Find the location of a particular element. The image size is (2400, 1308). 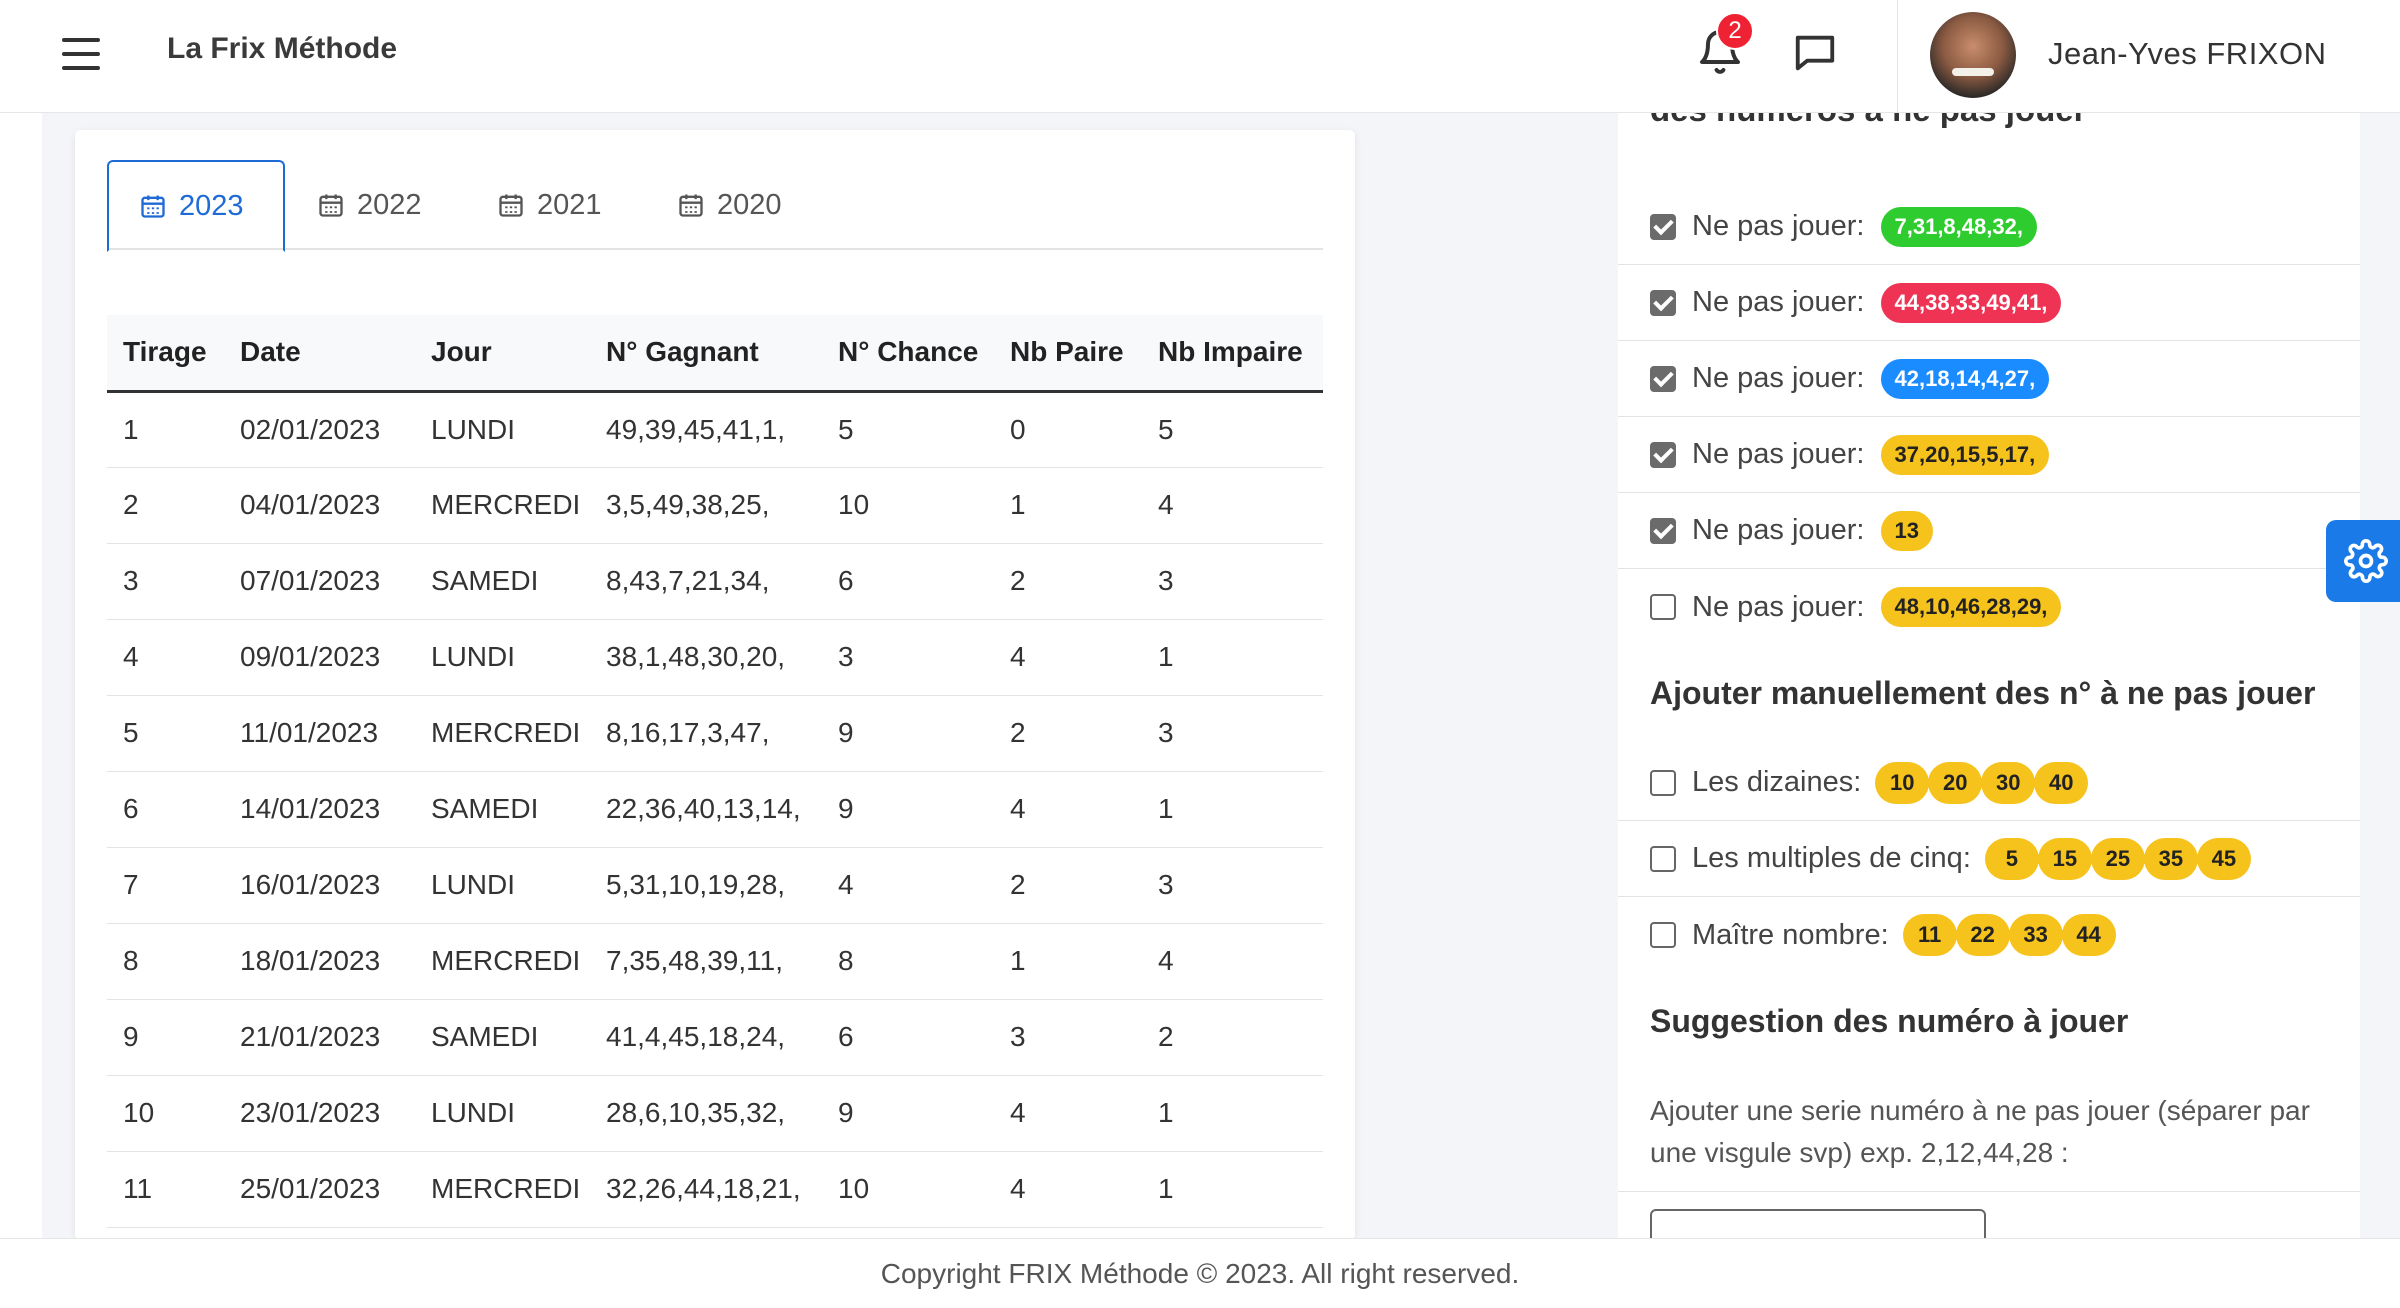

table-cell: 5,31,10,19,28, is located at coordinates (706, 885).